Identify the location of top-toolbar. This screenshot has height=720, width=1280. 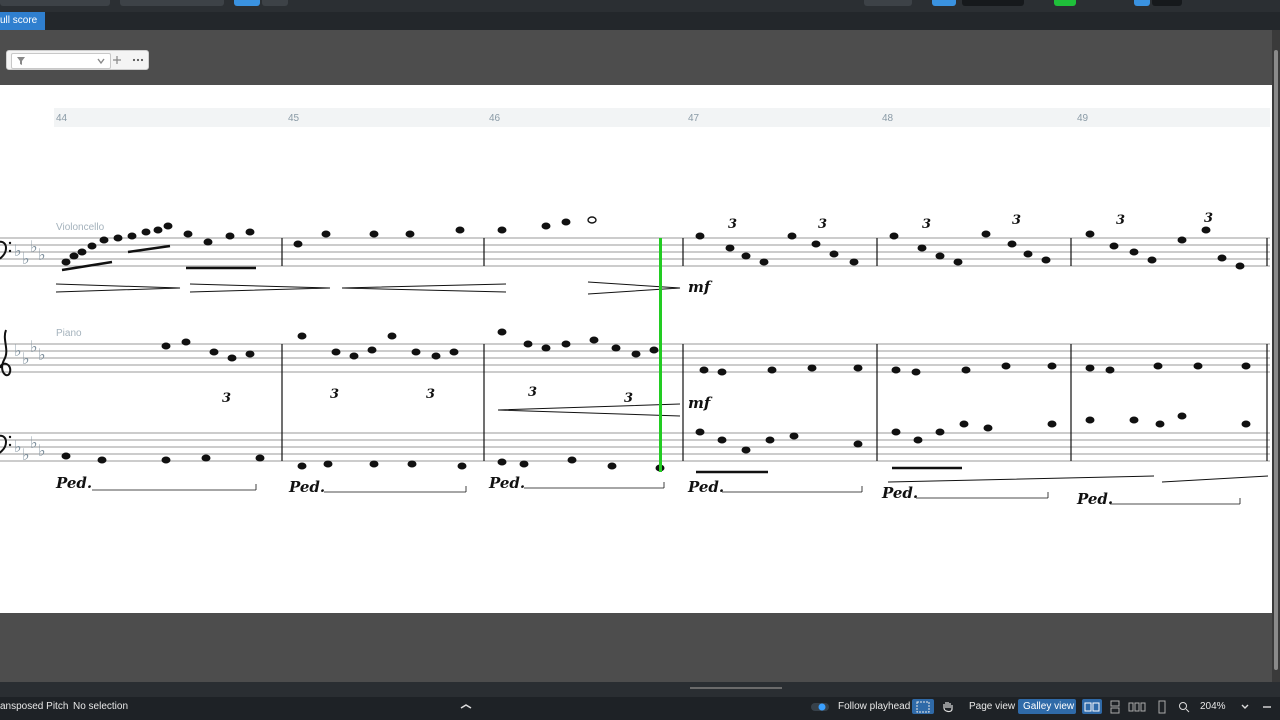
(640, 6).